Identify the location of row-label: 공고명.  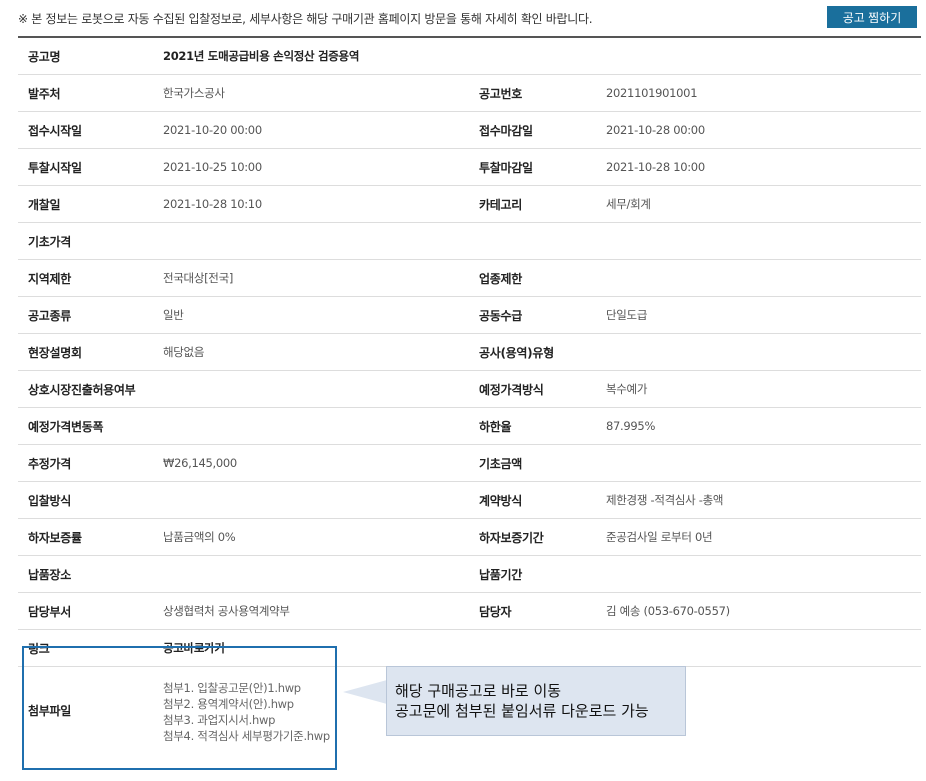
(44, 56).